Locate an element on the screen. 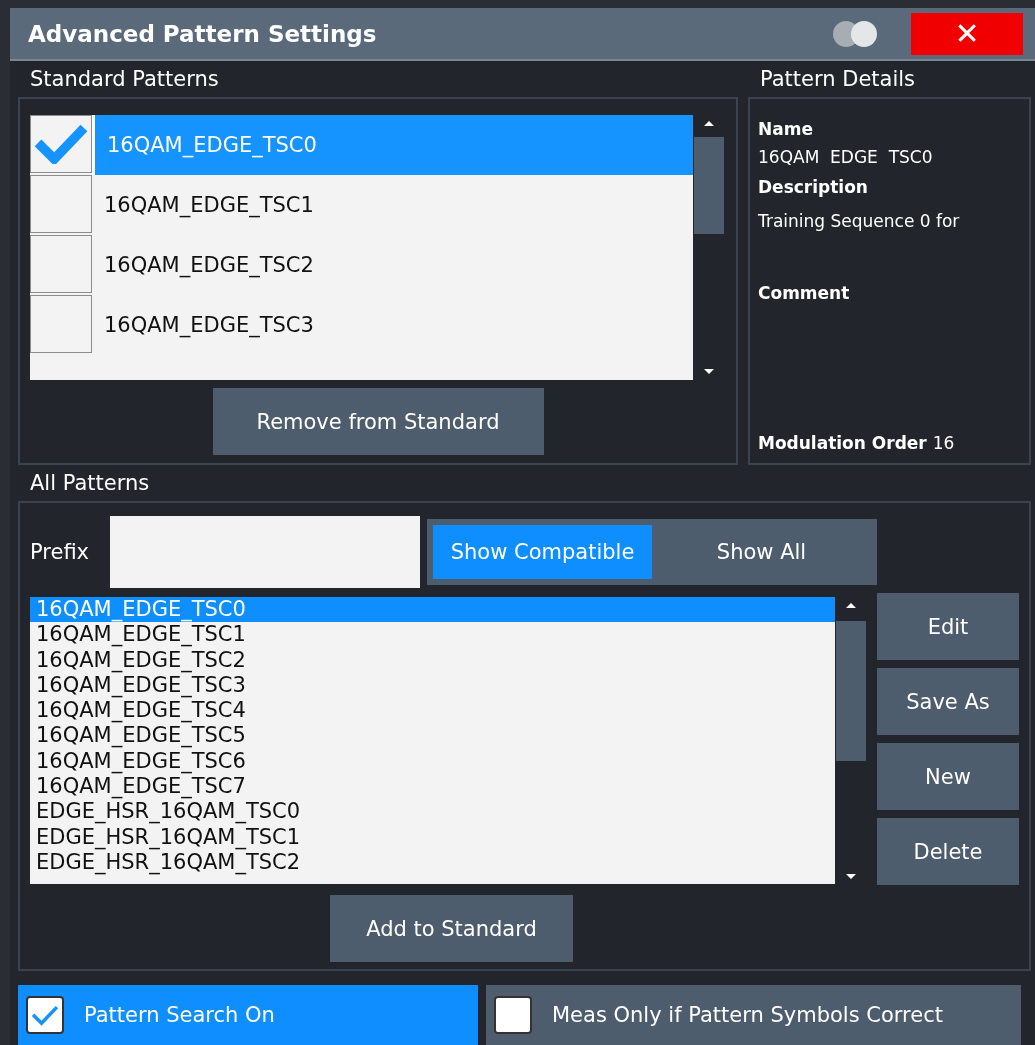 This screenshot has width=1035, height=1045. option-toggle: Meas Only if Pattern Symbols Correct is located at coordinates (753, 1015).